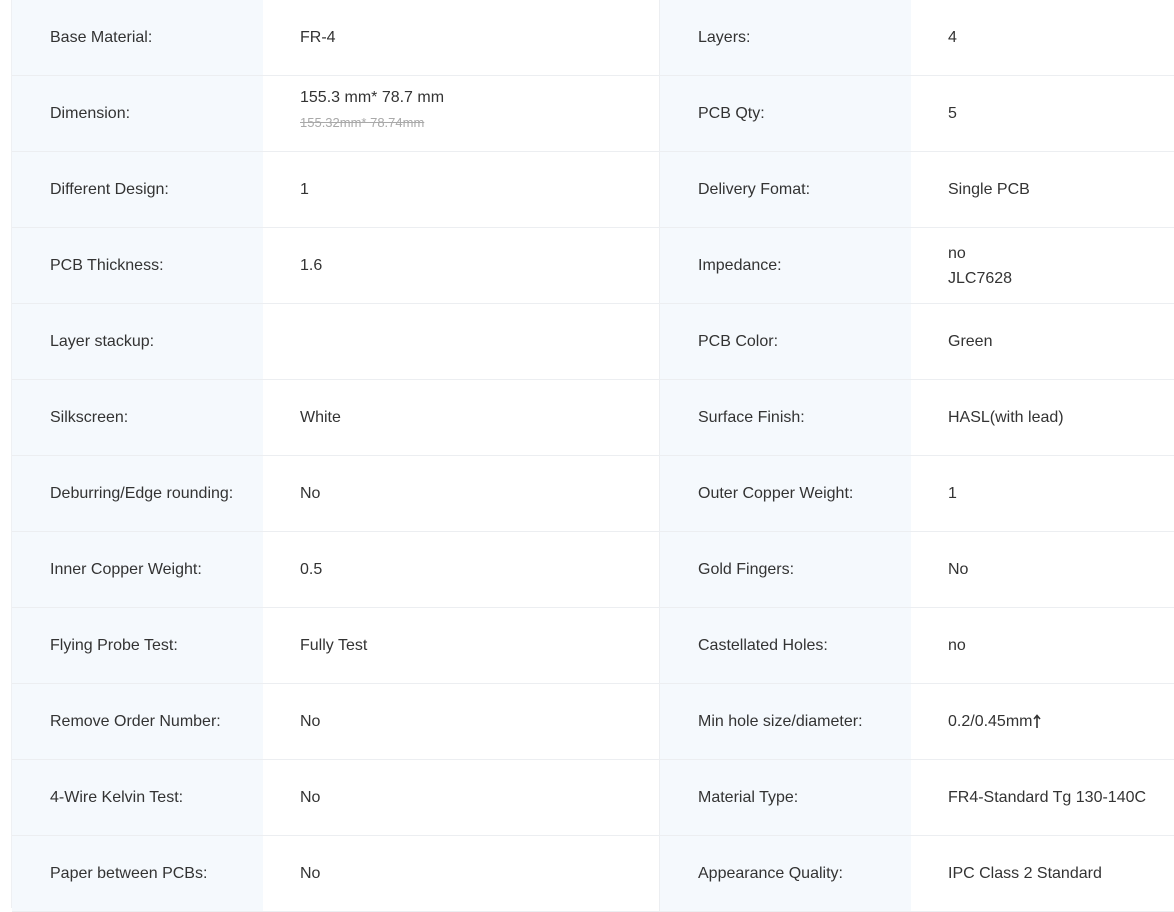  Describe the element at coordinates (461, 113) in the screenshot. I see `dimension-value-cell: 155.3 mm* 78.7 mm 155.32mm* 78.74mm` at that location.